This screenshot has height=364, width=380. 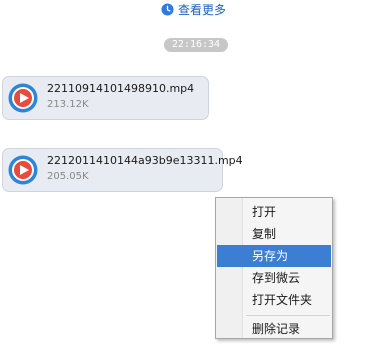 I want to click on menu-item-copy: 复制, so click(x=274, y=234).